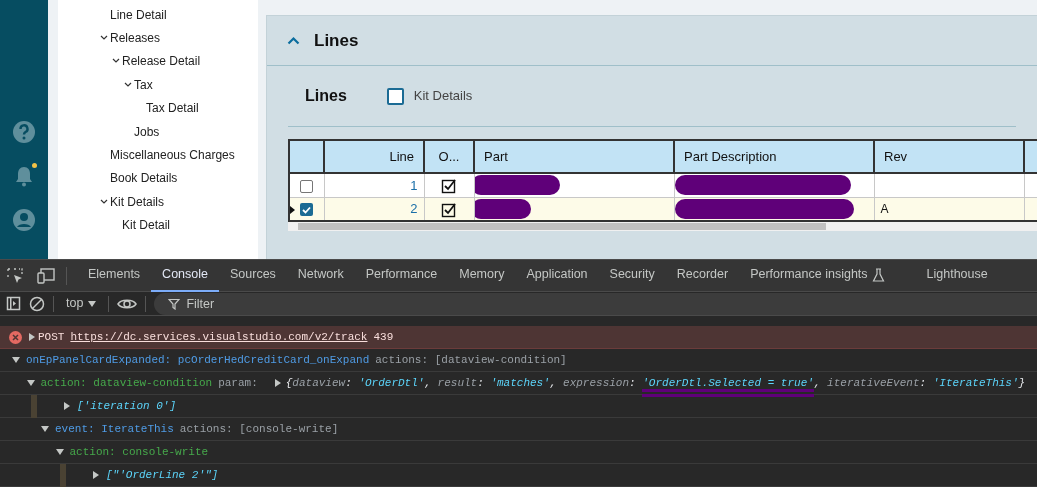 Image resolution: width=1037 pixels, height=487 pixels. What do you see at coordinates (817, 276) in the screenshot?
I see `devtools-tab: Performance insights` at bounding box center [817, 276].